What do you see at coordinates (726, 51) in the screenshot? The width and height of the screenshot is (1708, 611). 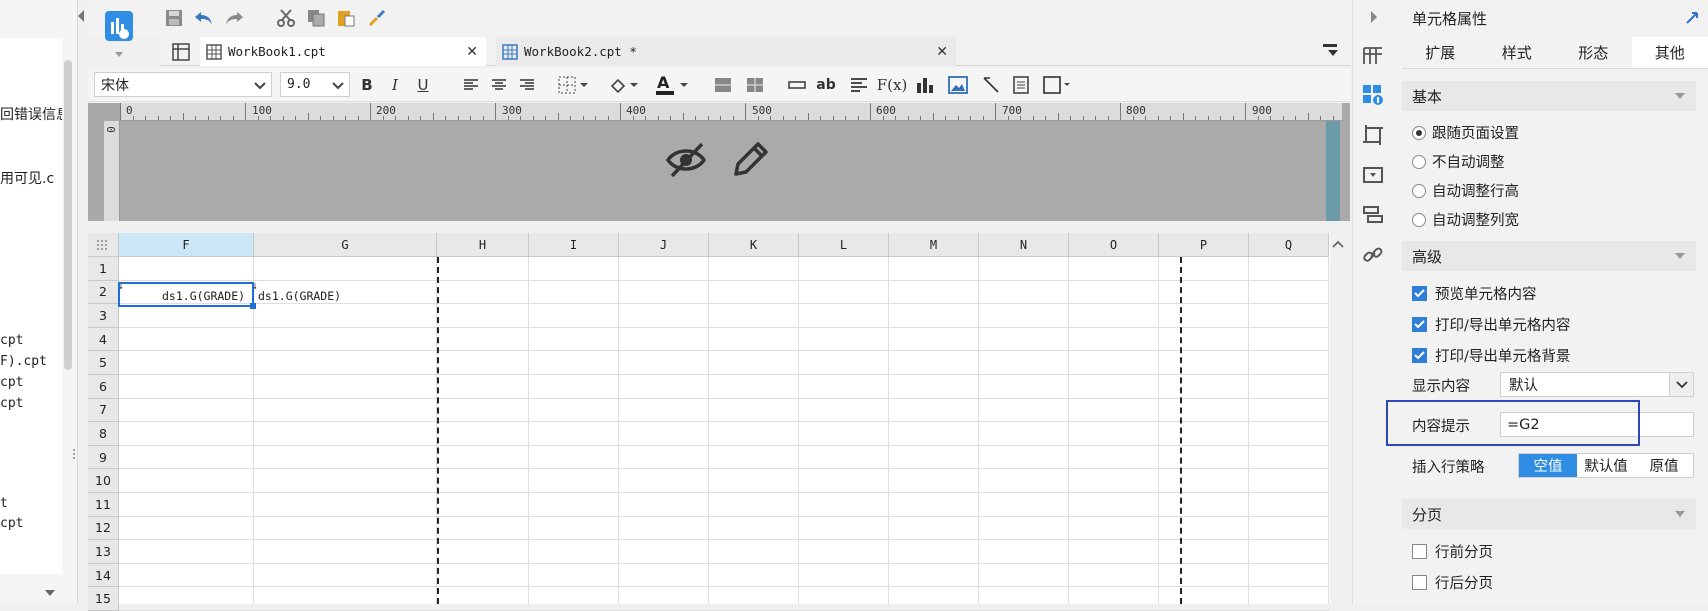 I see `tab-workbook2: WorkBook2.cpt * ✕` at bounding box center [726, 51].